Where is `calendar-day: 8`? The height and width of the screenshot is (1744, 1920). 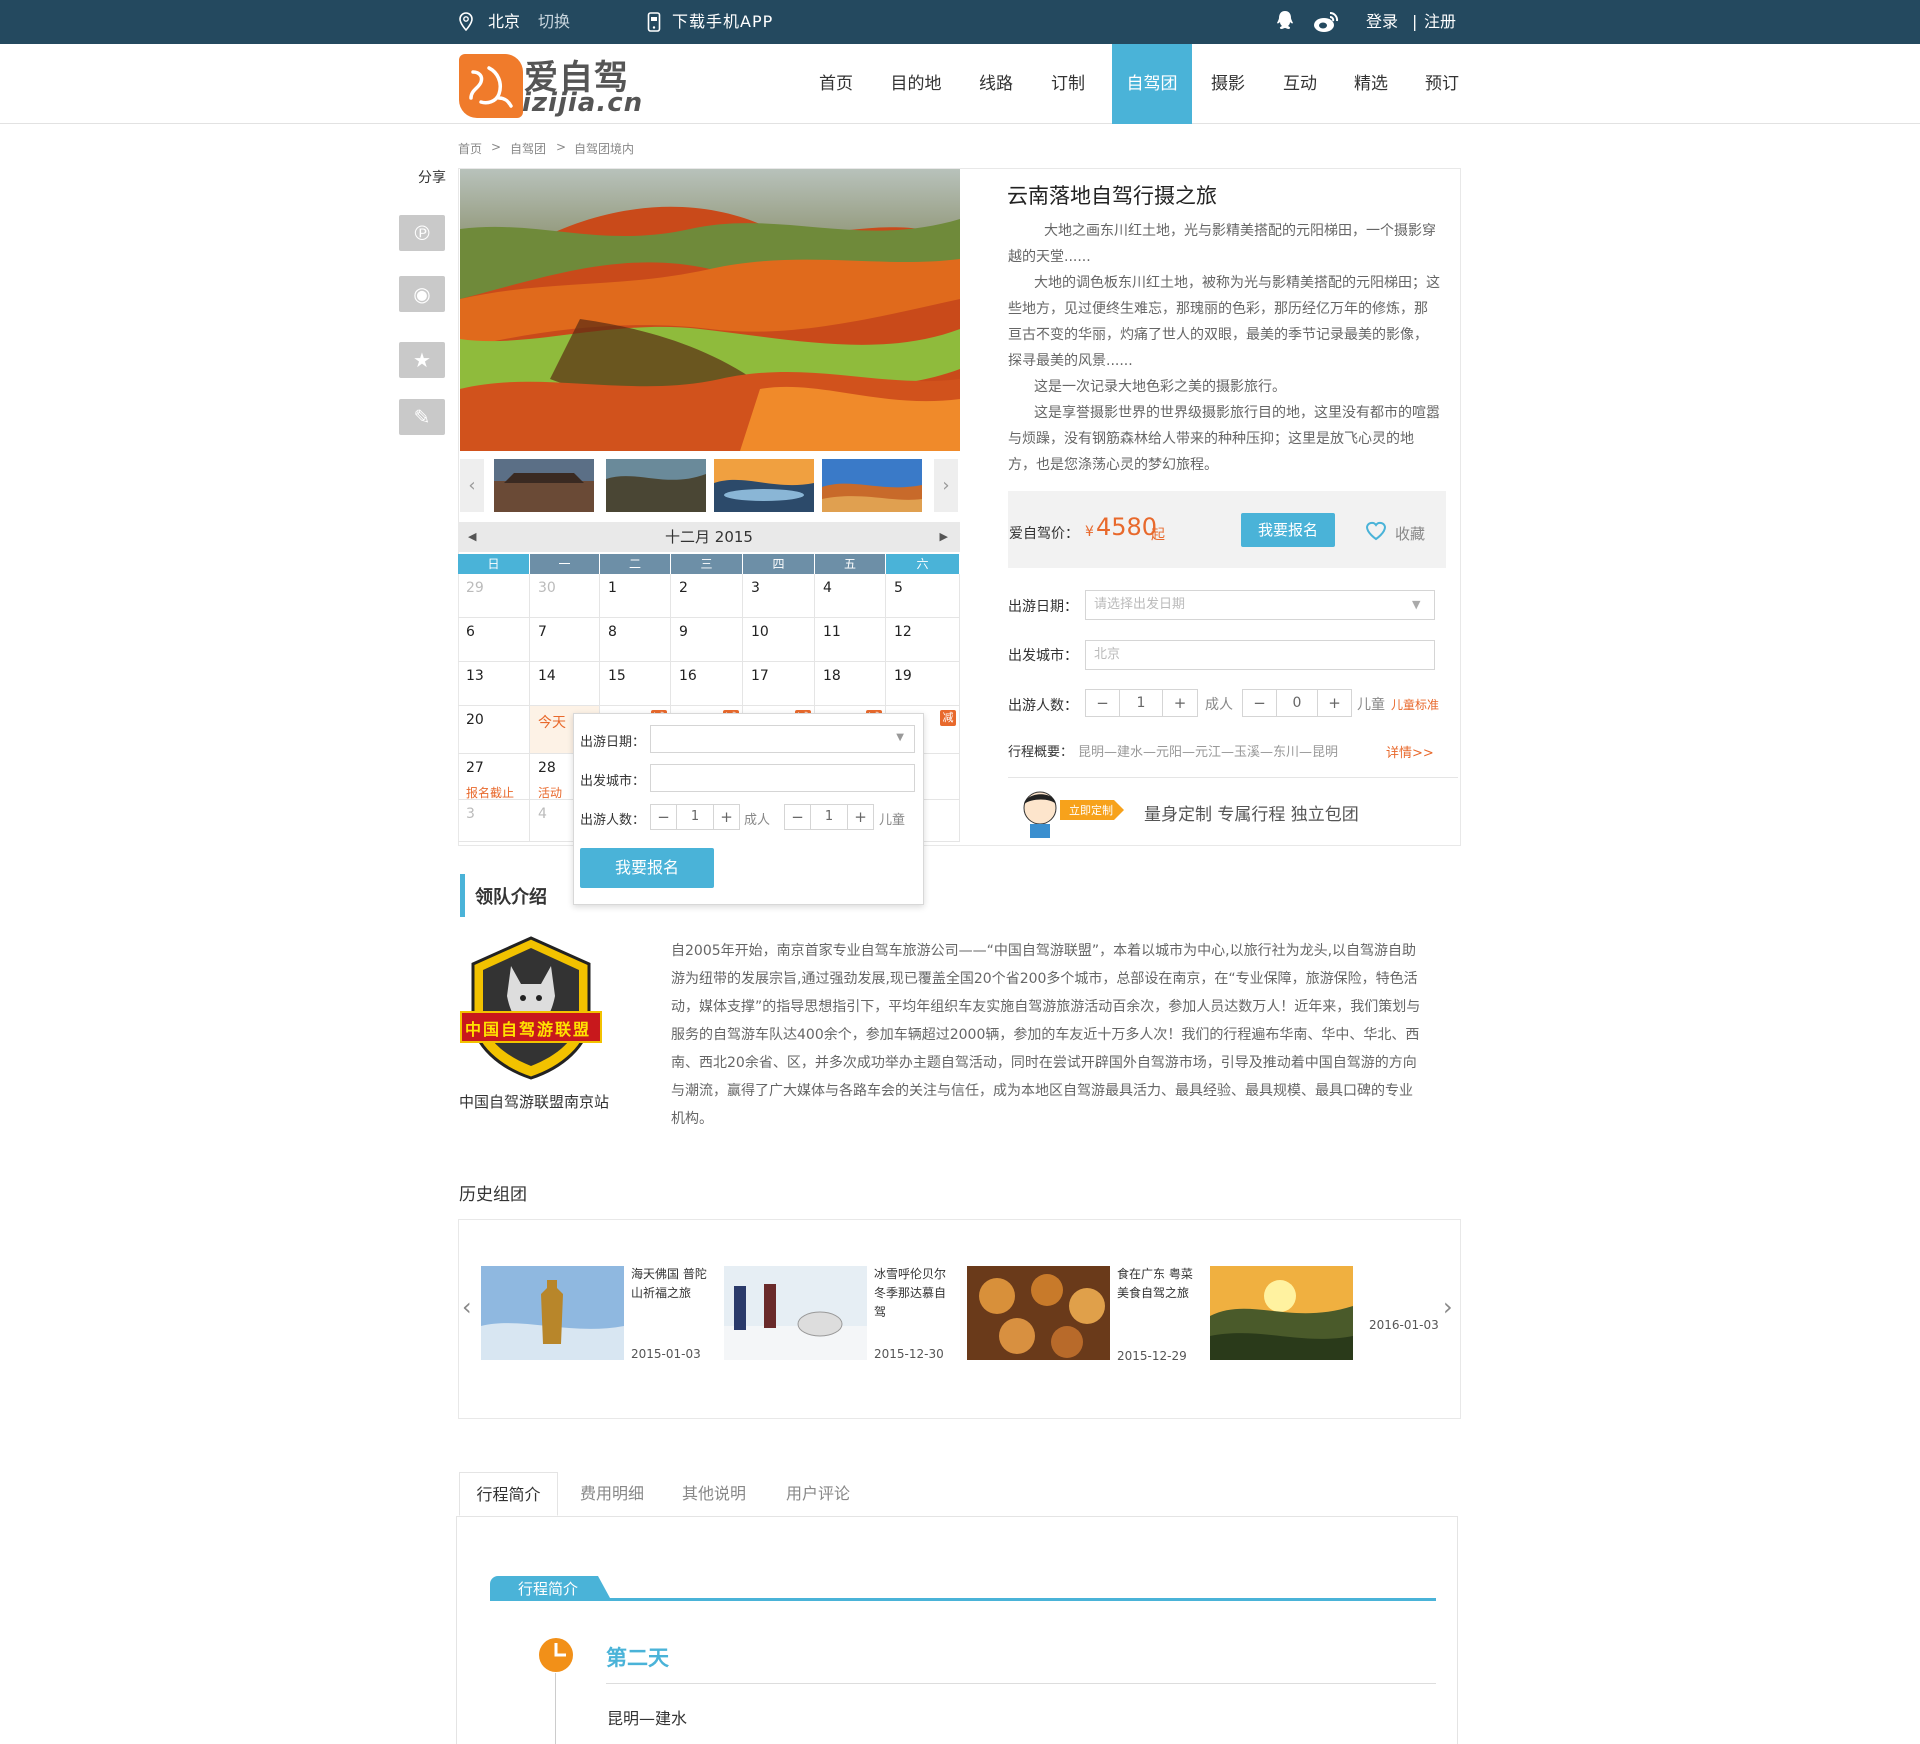
calendar-day: 8 is located at coordinates (635, 640).